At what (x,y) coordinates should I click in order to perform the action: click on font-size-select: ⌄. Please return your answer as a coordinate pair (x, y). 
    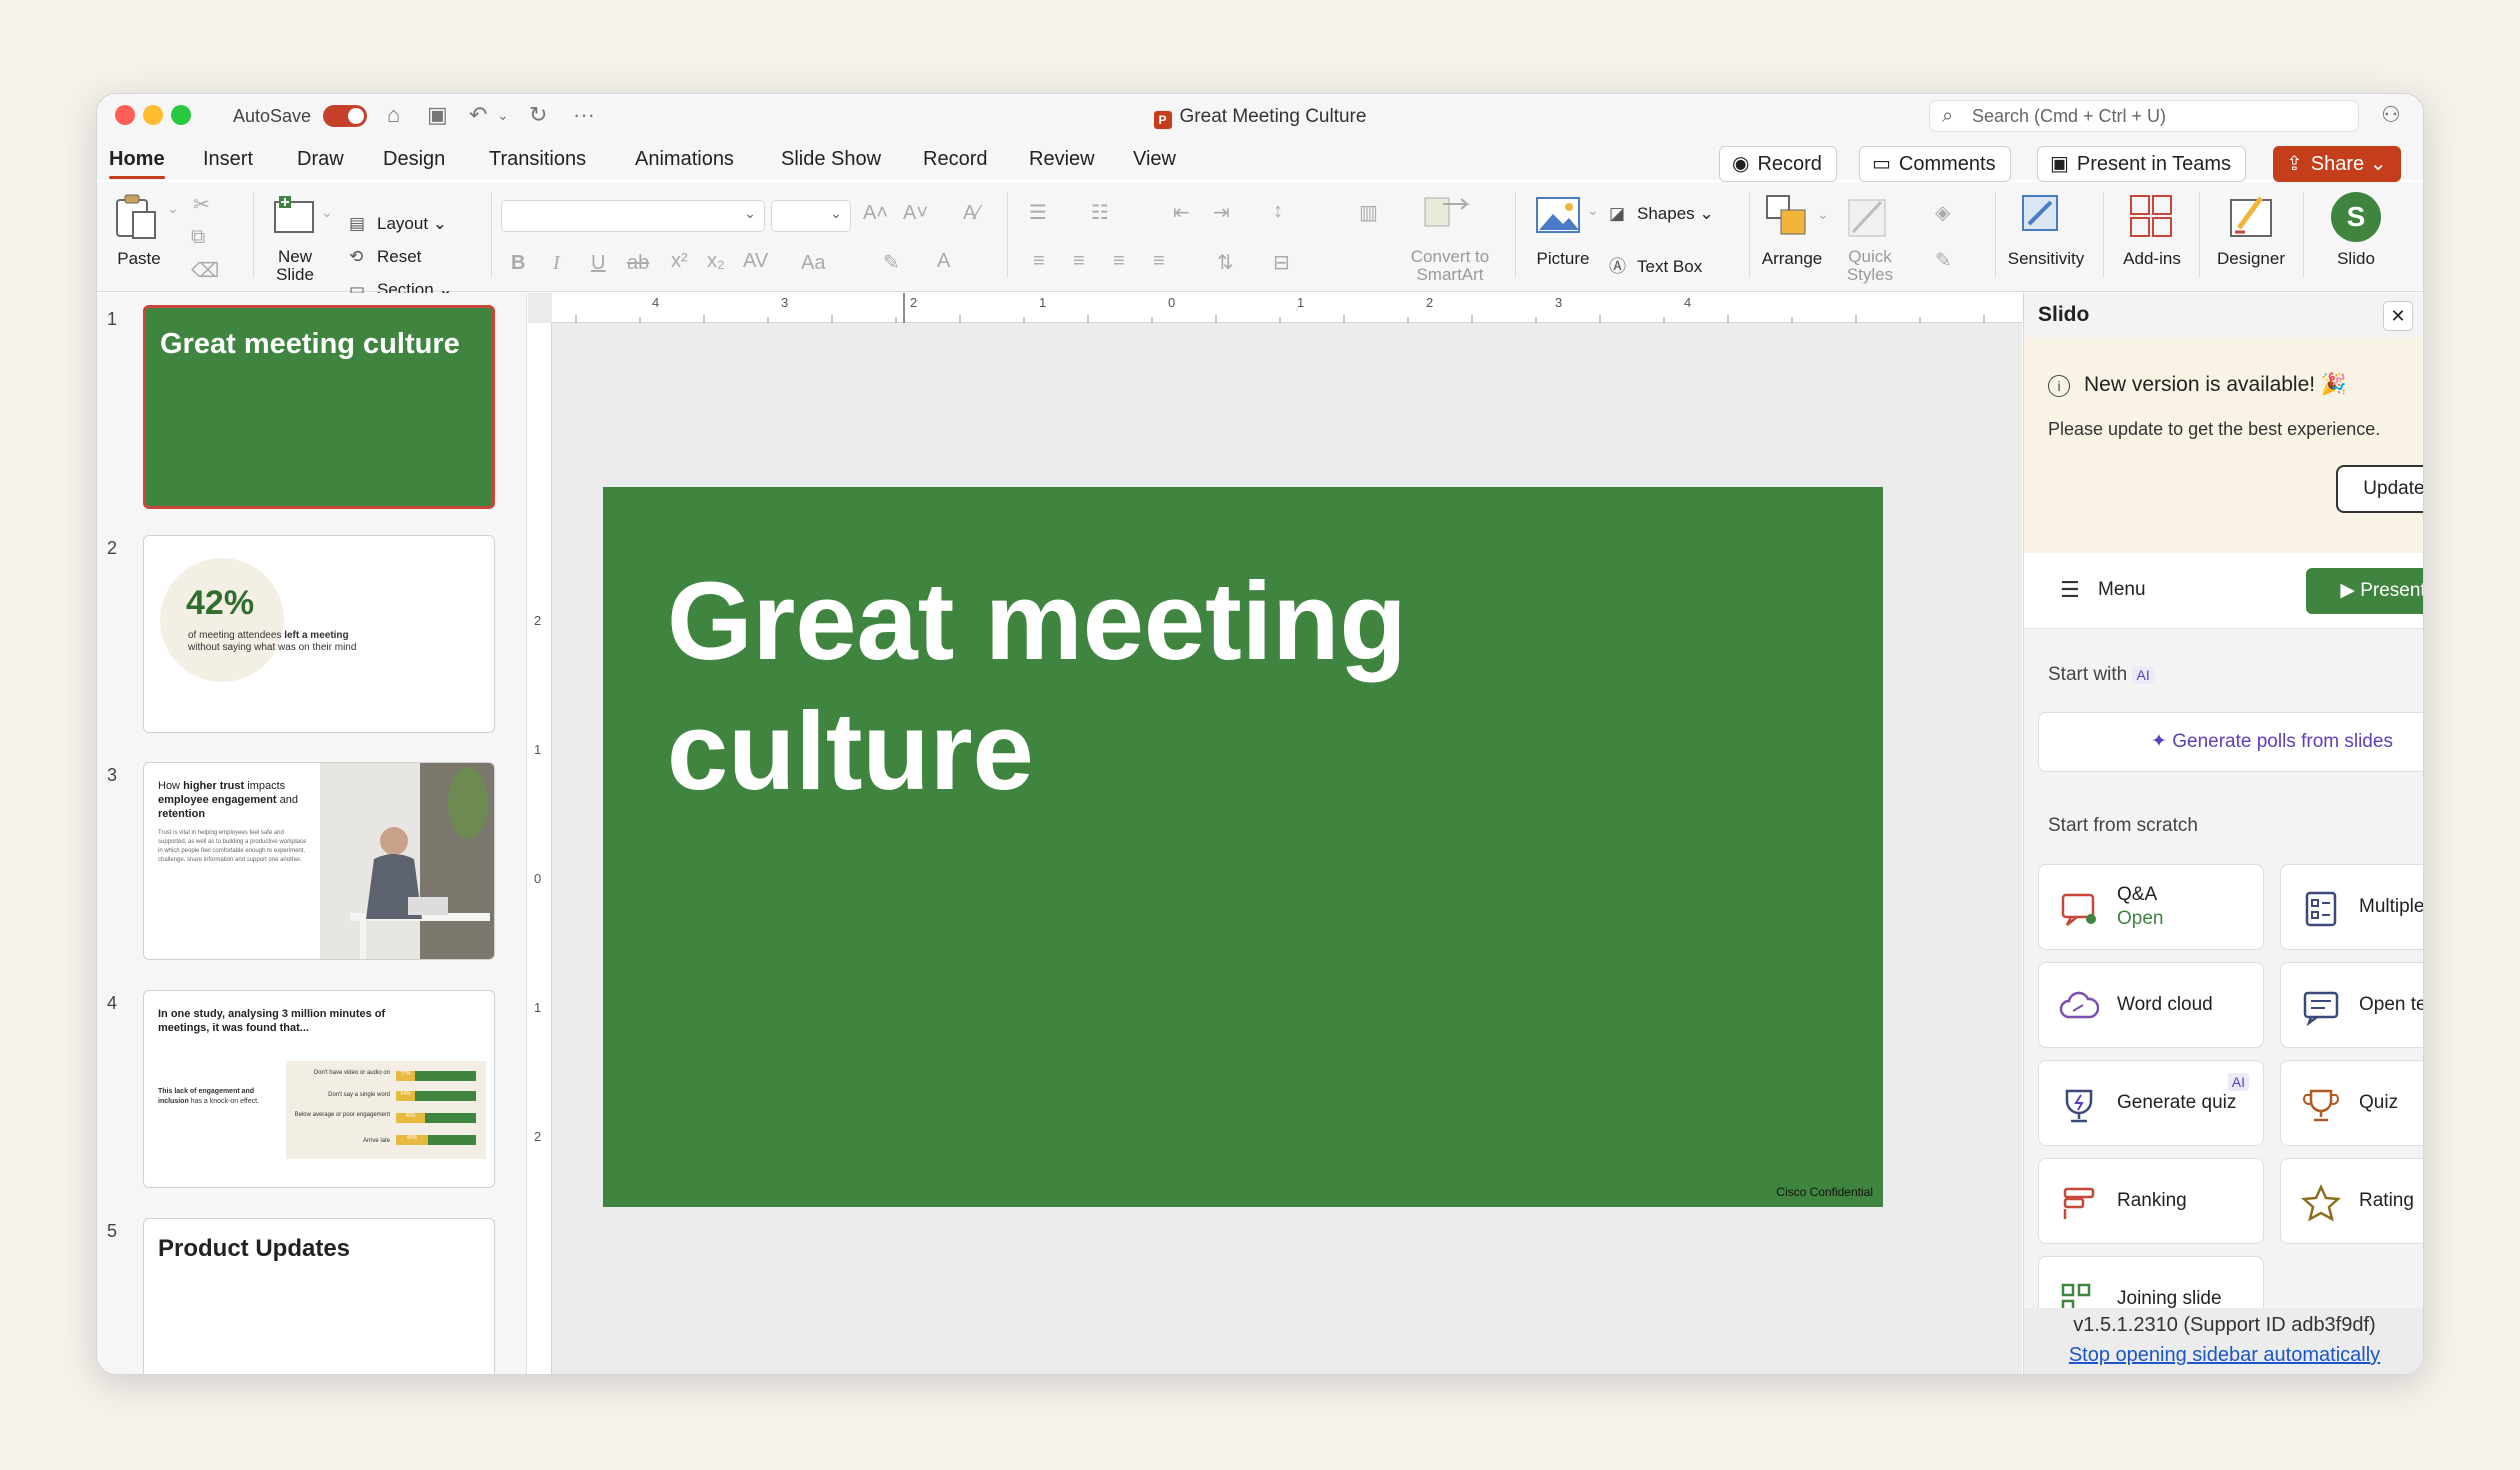
    Looking at the image, I should click on (811, 216).